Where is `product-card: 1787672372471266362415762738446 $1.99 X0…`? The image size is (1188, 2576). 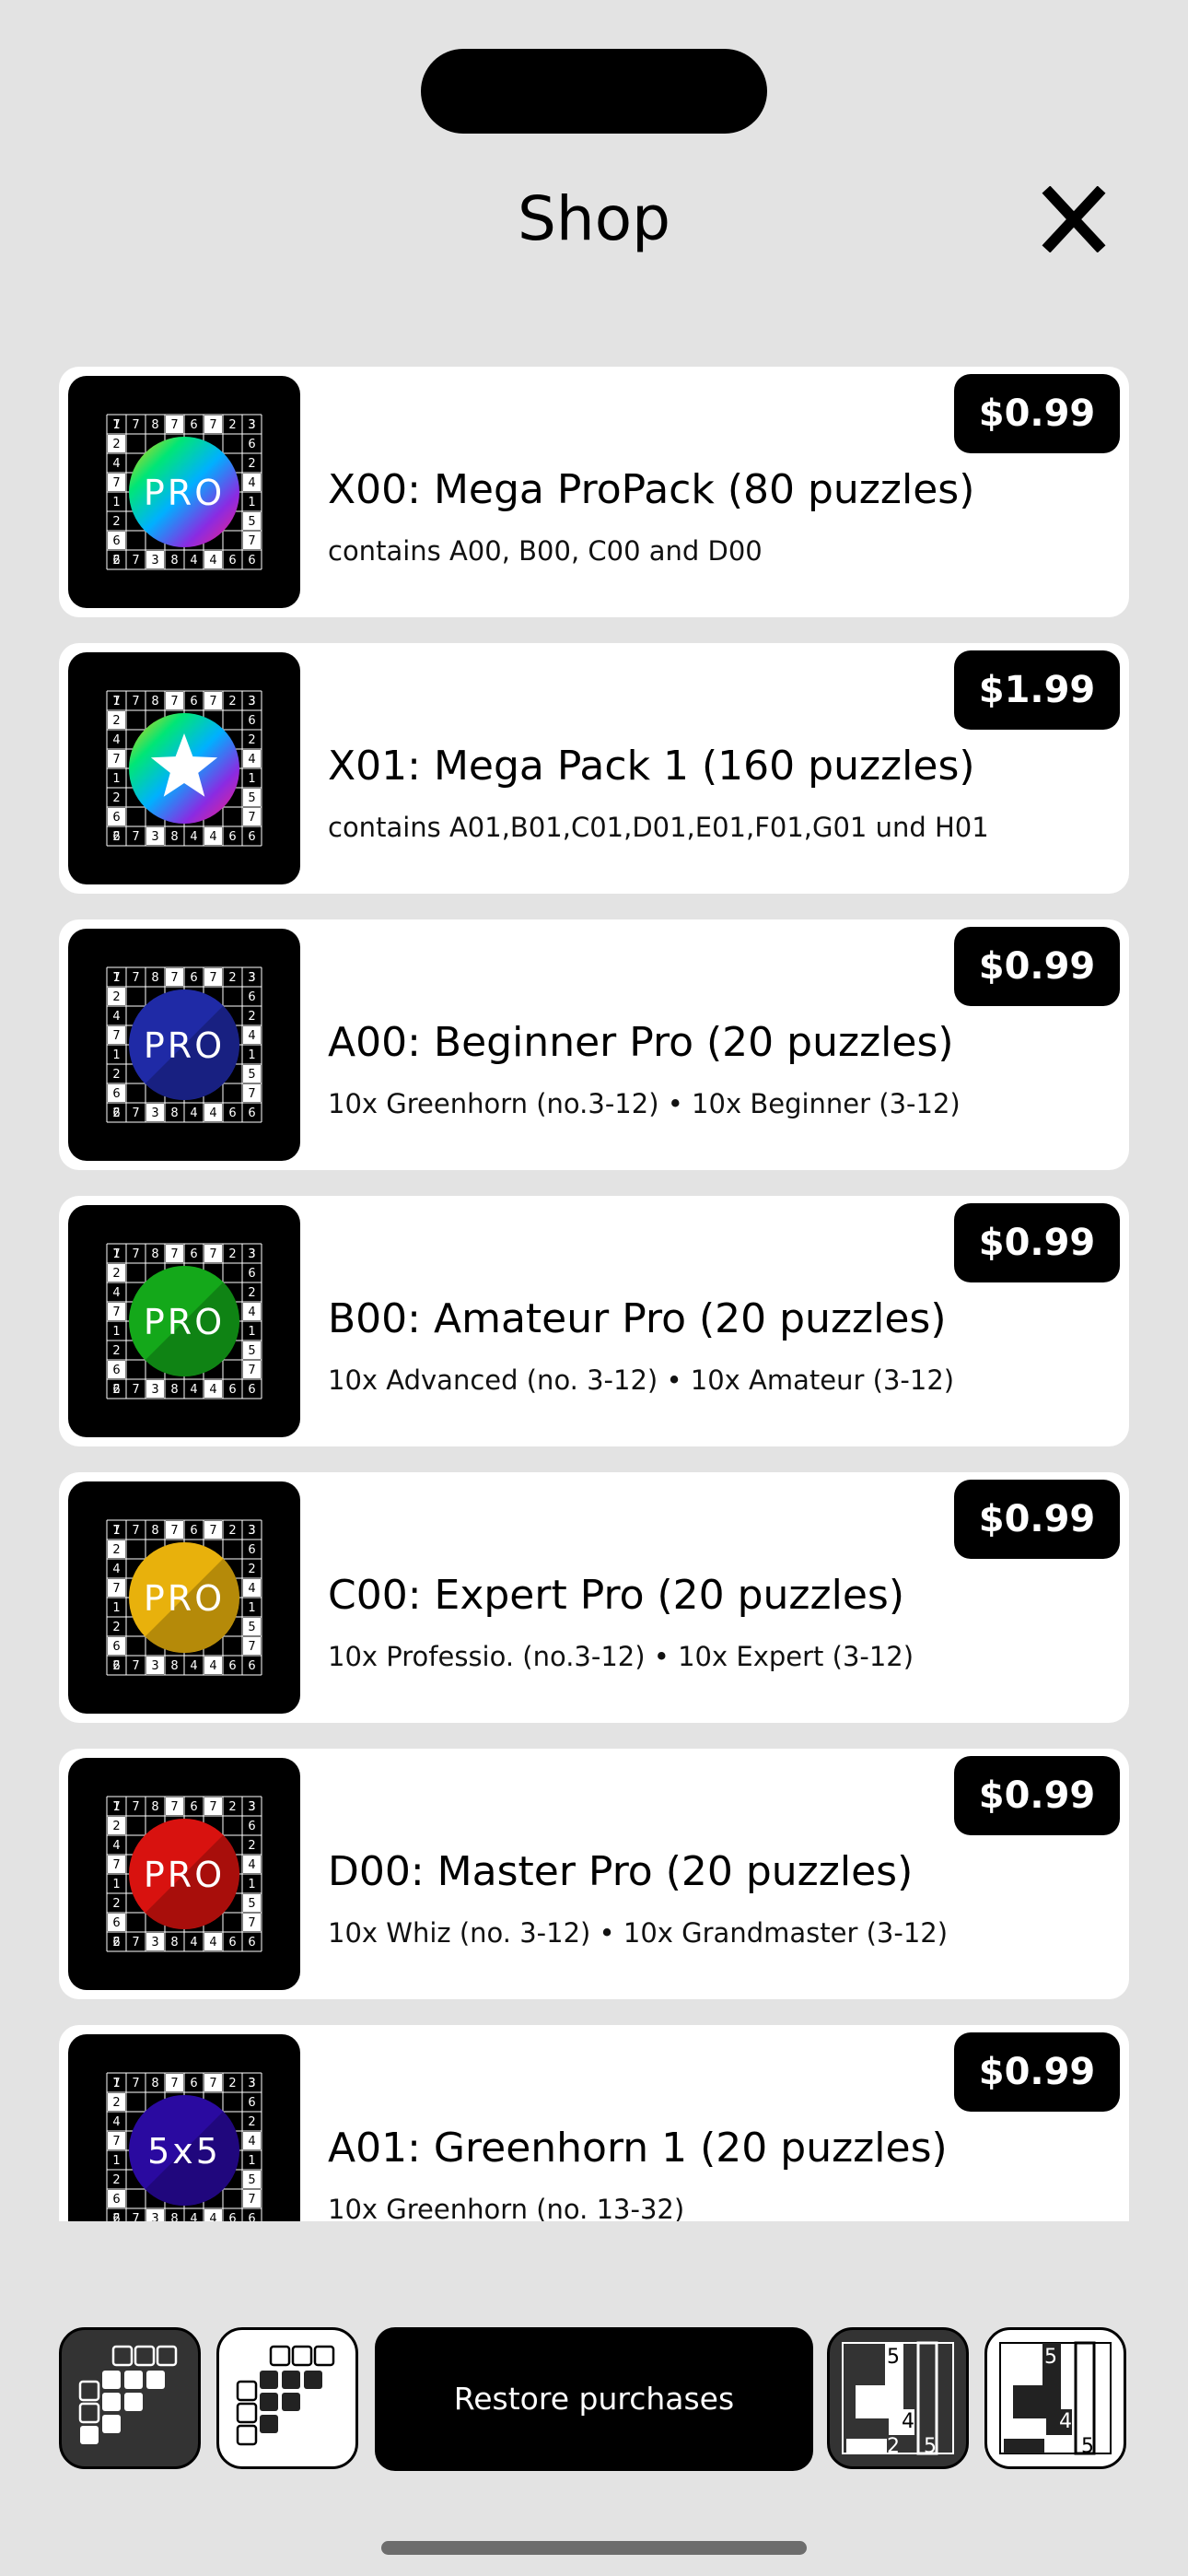 product-card: 1787672372471266362415762738446 $1.99 X0… is located at coordinates (594, 768).